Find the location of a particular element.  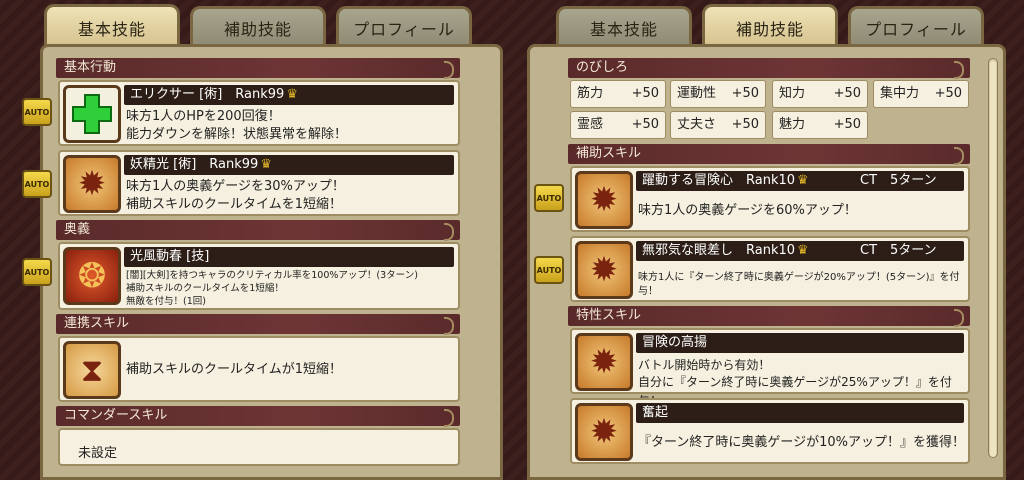

tab-profile: プロフィール is located at coordinates (404, 26).